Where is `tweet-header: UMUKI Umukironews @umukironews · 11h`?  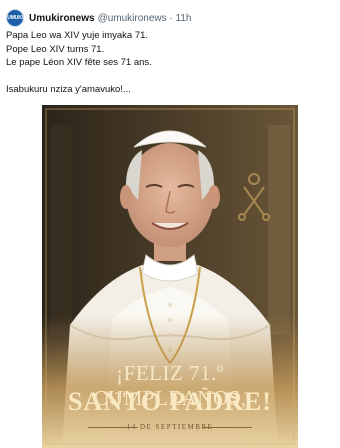
tweet-header: UMUKI Umukironews @umukironews · 11h is located at coordinates (98, 18).